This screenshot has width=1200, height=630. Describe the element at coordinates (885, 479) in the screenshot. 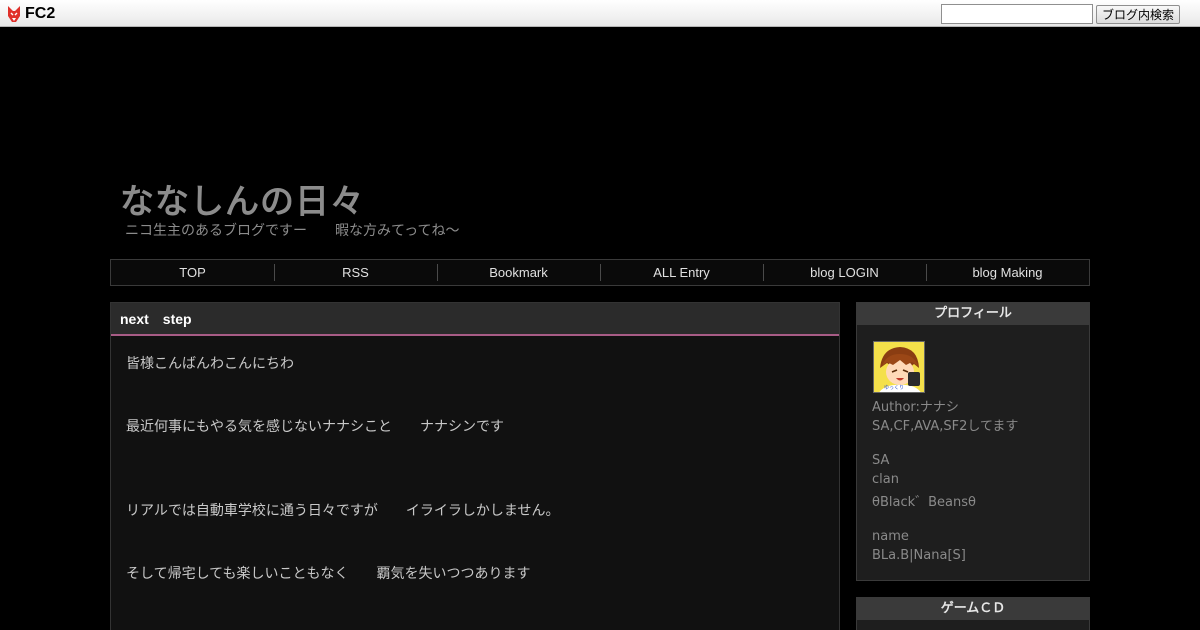

I see `profile-line: clan` at that location.